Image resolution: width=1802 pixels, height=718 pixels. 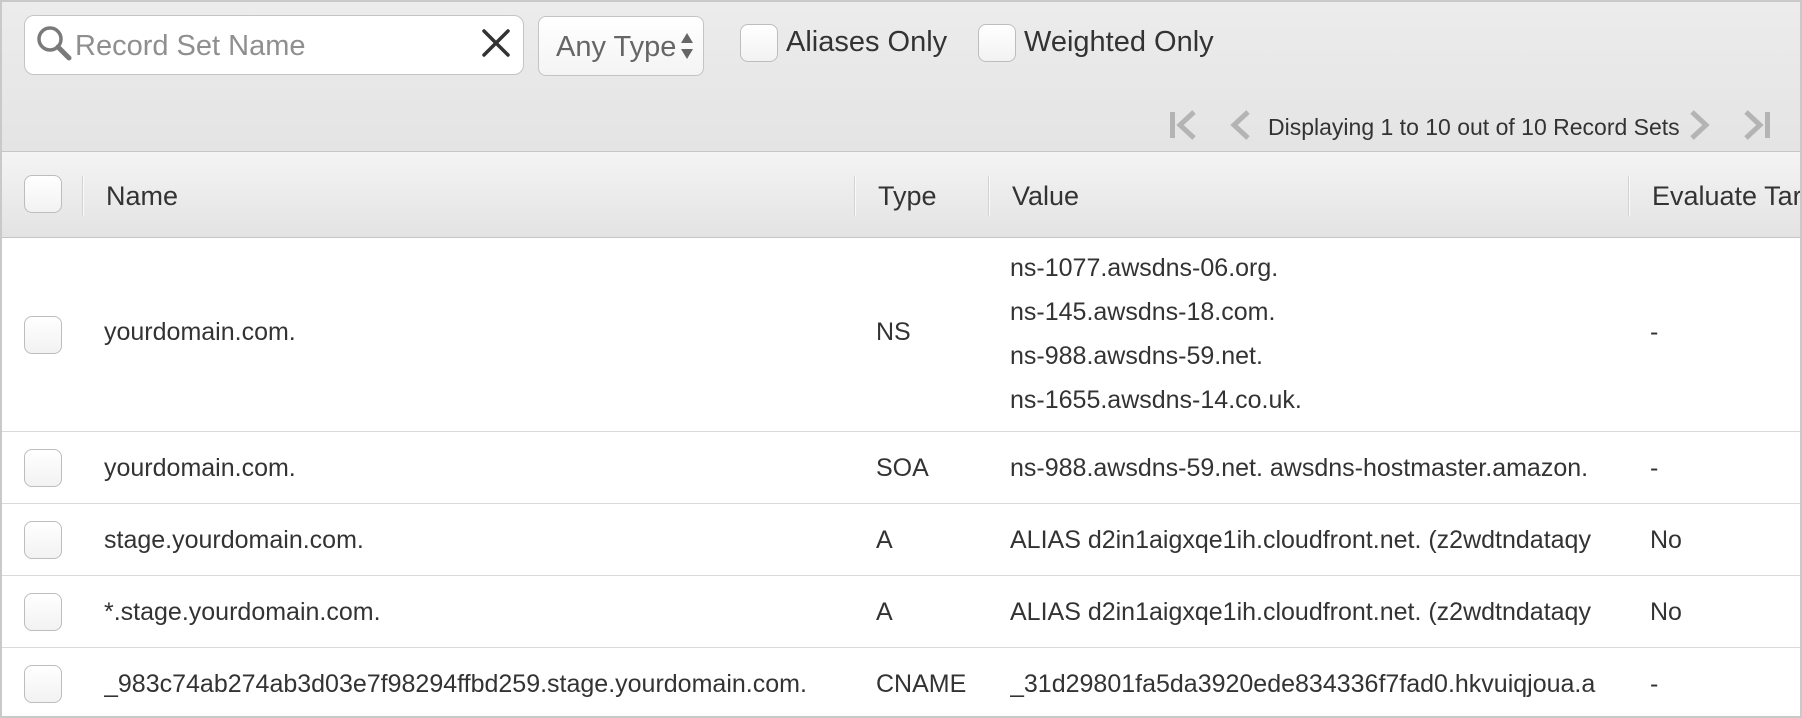 I want to click on record-set-name-input, so click(x=275, y=46).